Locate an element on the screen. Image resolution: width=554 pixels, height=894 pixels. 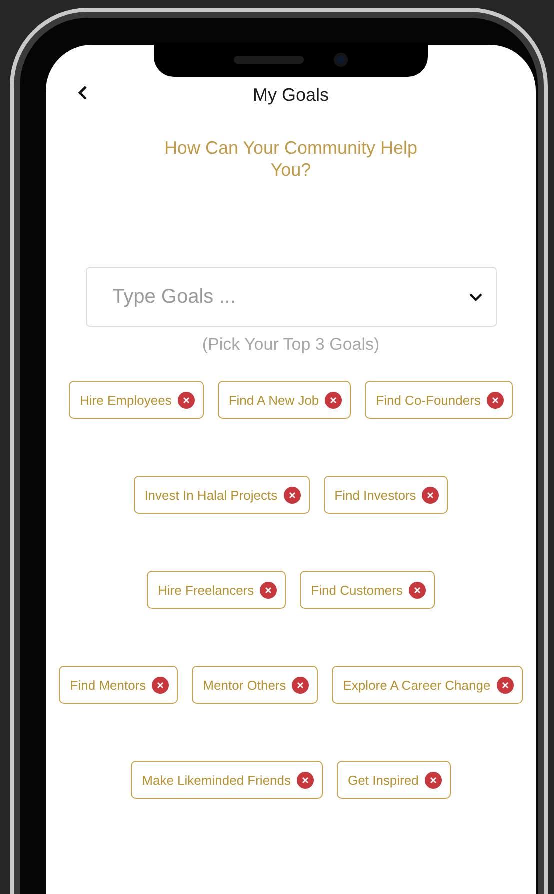
chip-label: Find Customers is located at coordinates (357, 590).